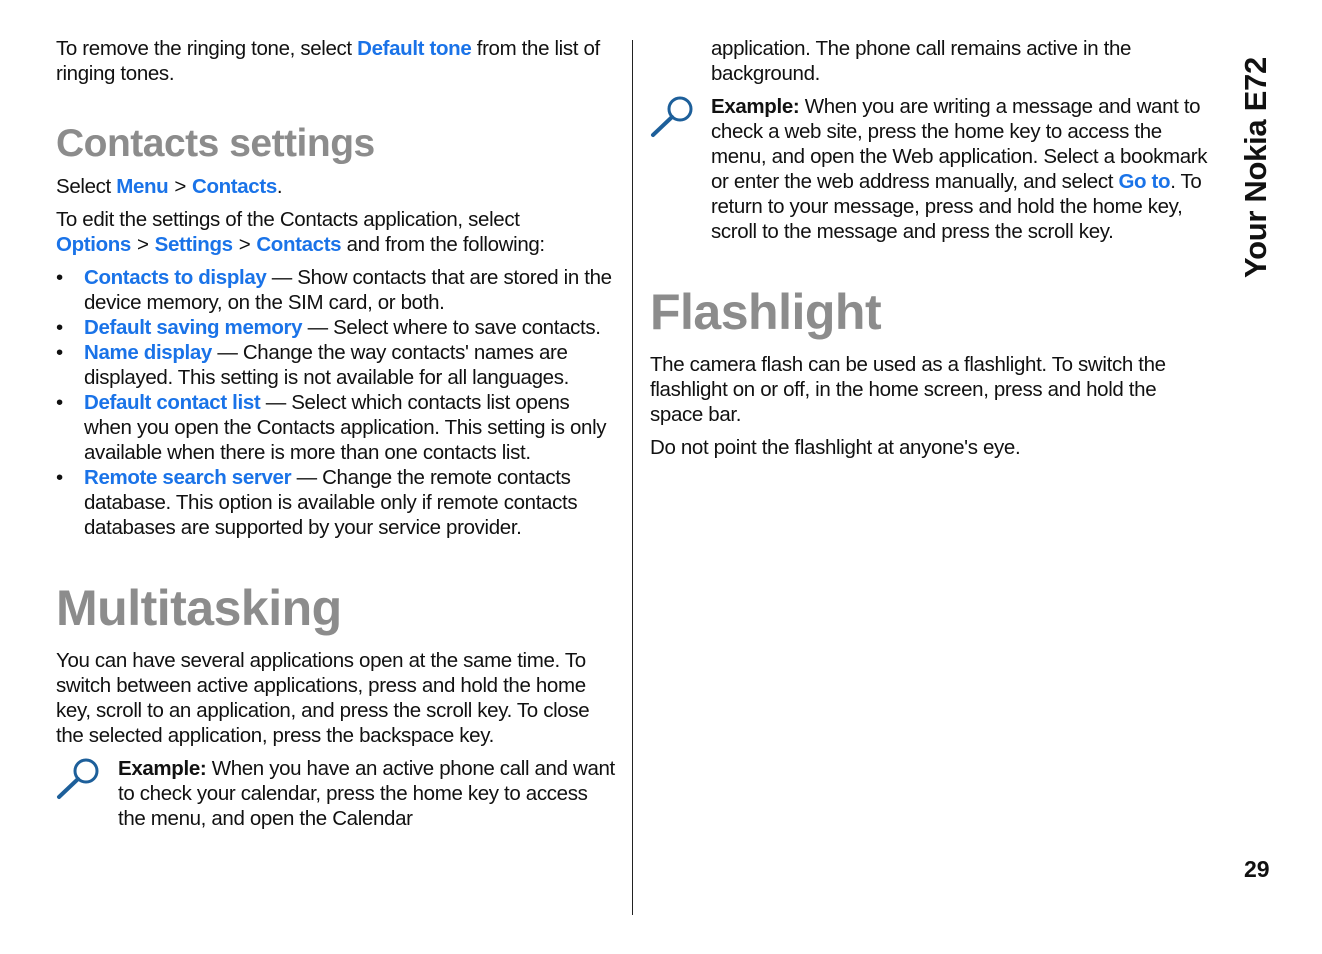  What do you see at coordinates (169, 186) in the screenshot?
I see `contacts-path: Select Menu > Contacts.` at bounding box center [169, 186].